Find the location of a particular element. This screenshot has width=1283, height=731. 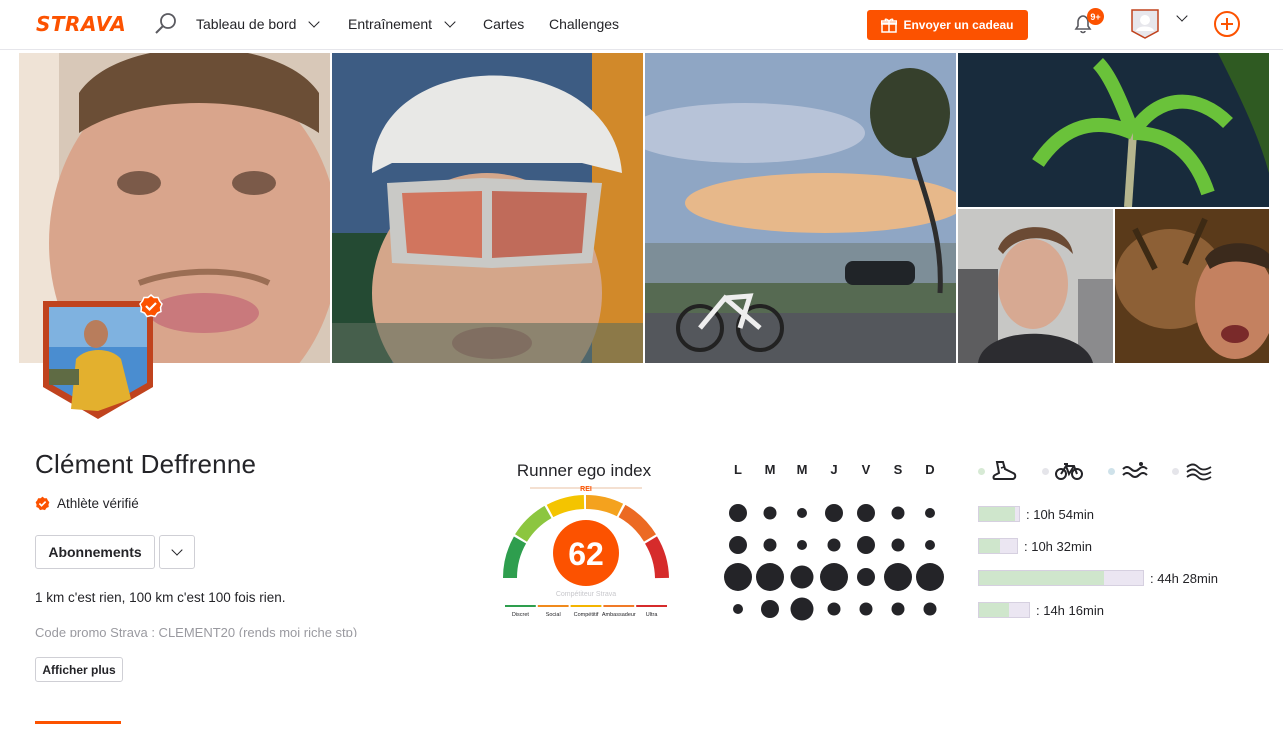

week-day-label: L is located at coordinates (738, 469).